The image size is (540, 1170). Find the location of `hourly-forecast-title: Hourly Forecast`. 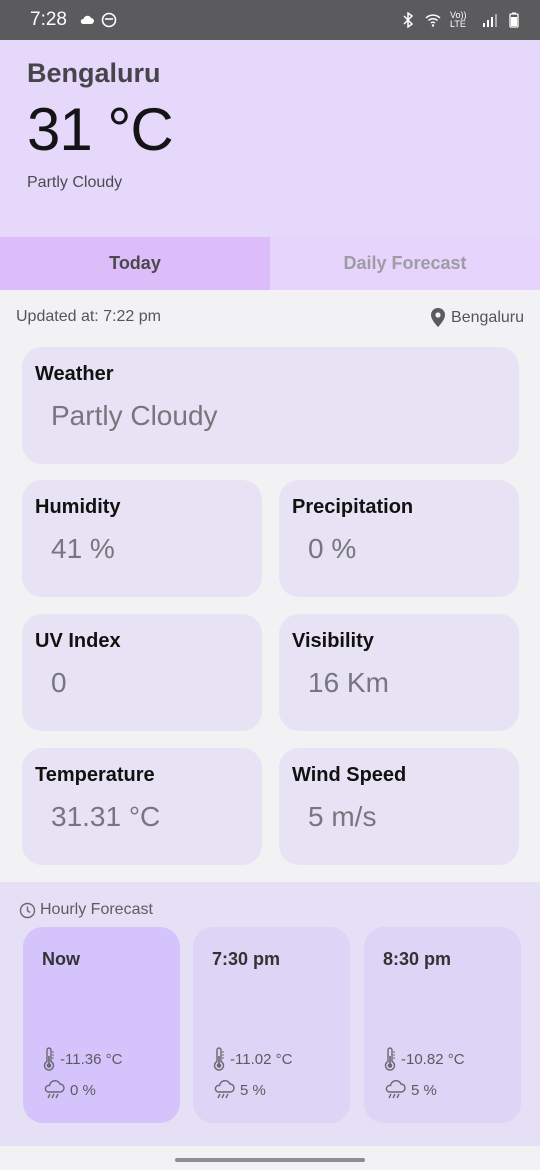

hourly-forecast-title: Hourly Forecast is located at coordinates (86, 910).